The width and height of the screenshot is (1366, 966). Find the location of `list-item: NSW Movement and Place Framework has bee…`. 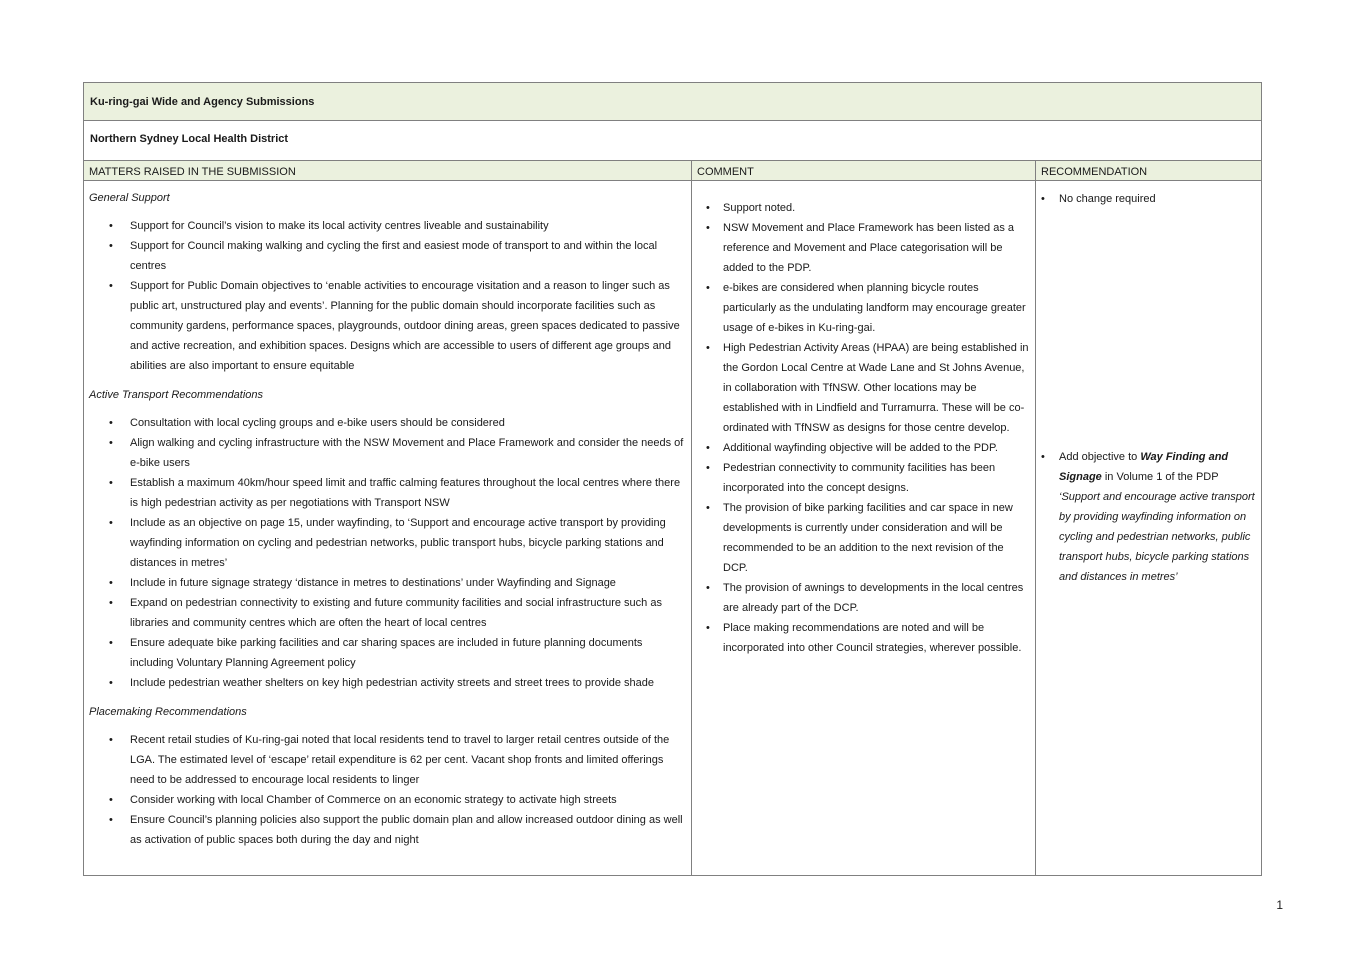

list-item: NSW Movement and Place Framework has bee… is located at coordinates (863, 248).